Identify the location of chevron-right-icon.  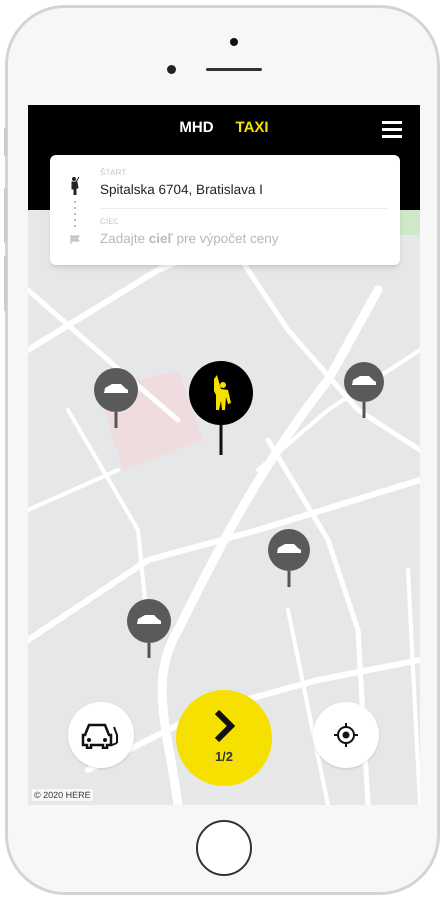
(224, 726).